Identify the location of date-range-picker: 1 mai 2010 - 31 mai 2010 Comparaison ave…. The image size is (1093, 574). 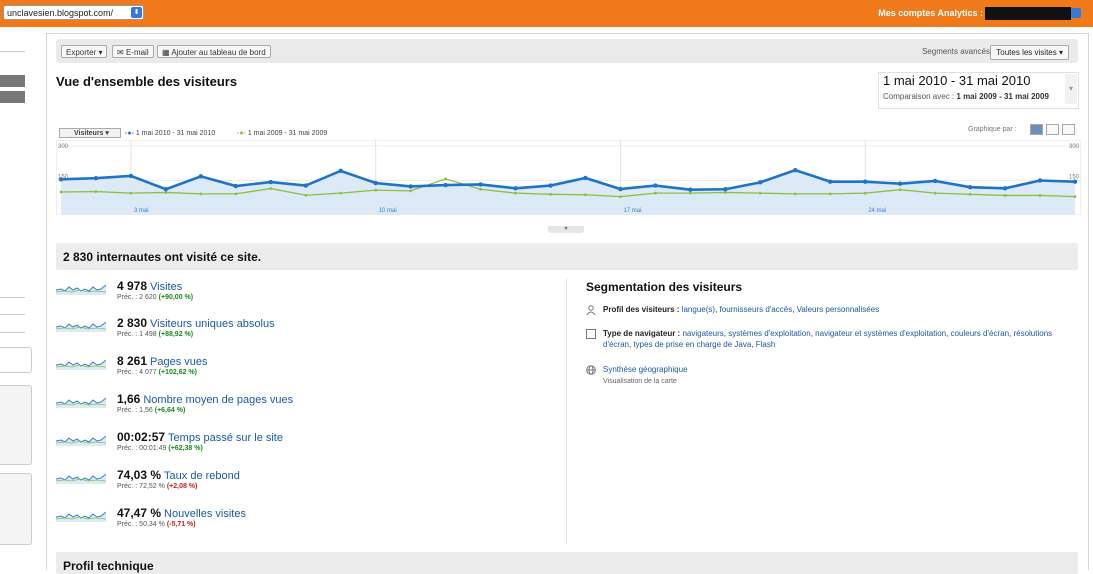
(978, 90).